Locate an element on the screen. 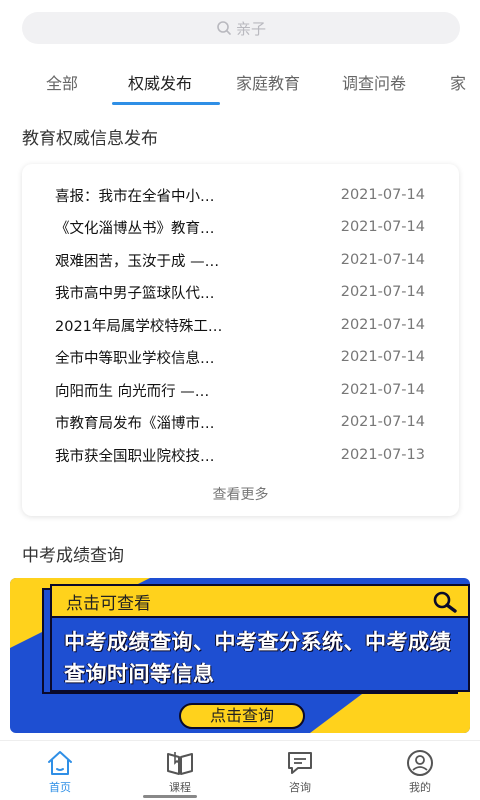  query-button: 点击查询 is located at coordinates (242, 716).